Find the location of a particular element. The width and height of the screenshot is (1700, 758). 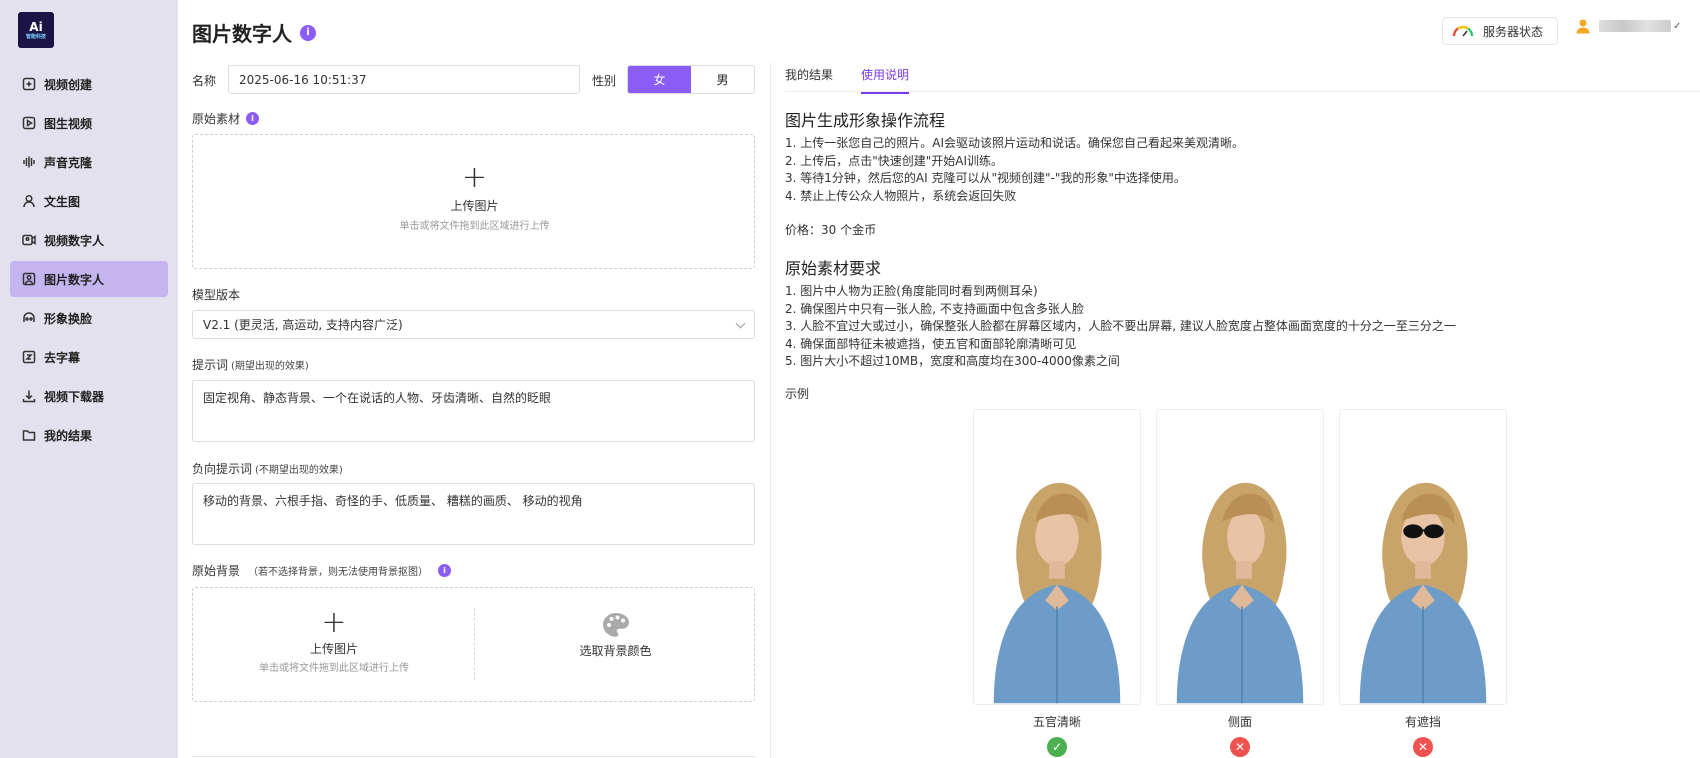

gender-label: 性别 is located at coordinates (604, 81).